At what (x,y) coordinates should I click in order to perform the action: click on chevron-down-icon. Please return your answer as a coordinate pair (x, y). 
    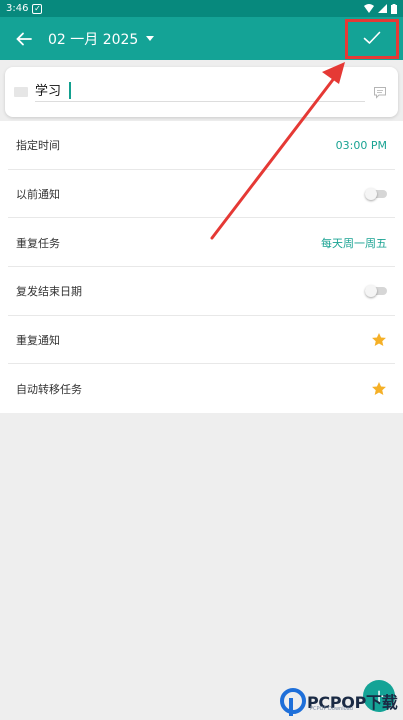
    Looking at the image, I should click on (150, 38).